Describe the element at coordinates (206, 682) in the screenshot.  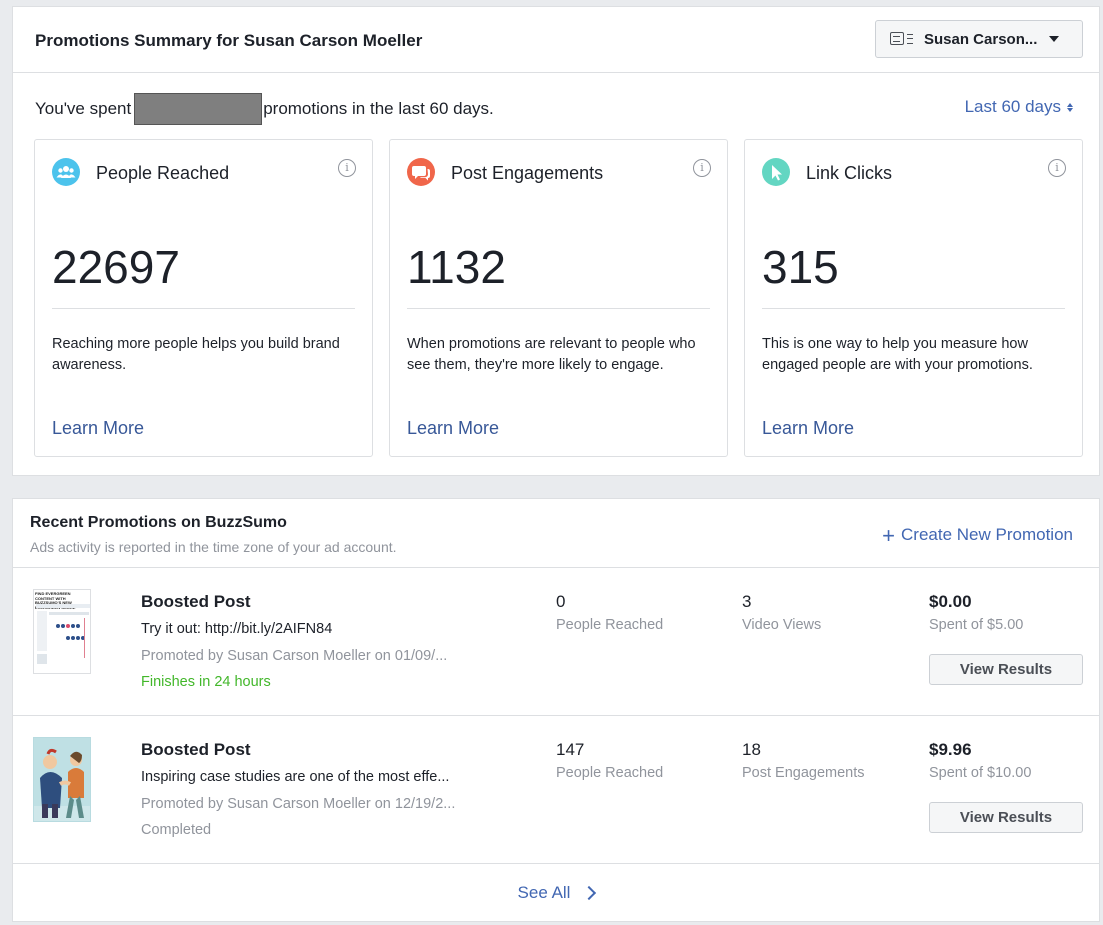
I see `promotion-status: Finishes in 24 hours` at that location.